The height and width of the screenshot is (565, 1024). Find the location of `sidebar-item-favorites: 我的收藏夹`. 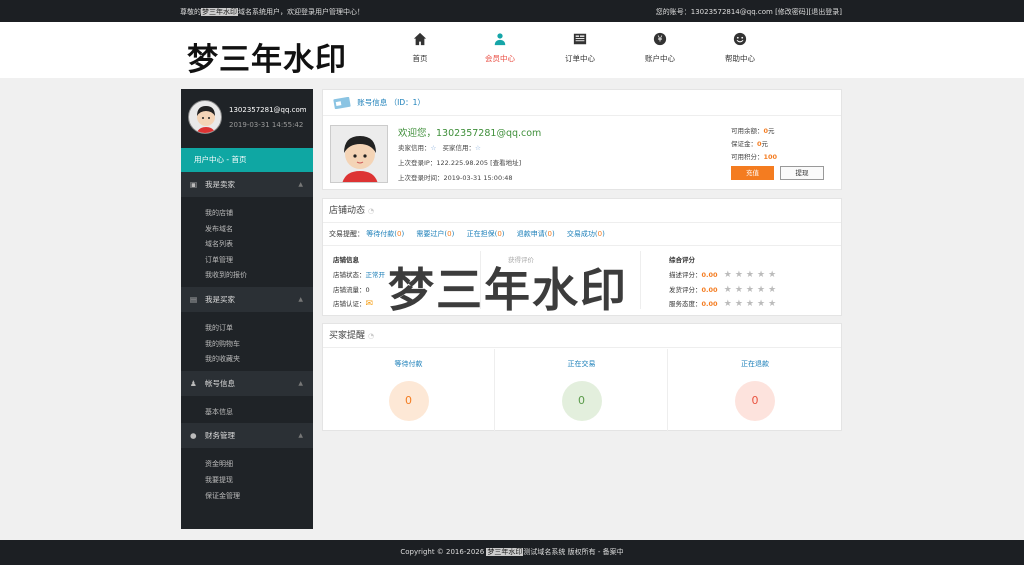

sidebar-item-favorites: 我的收藏夹 is located at coordinates (247, 360).